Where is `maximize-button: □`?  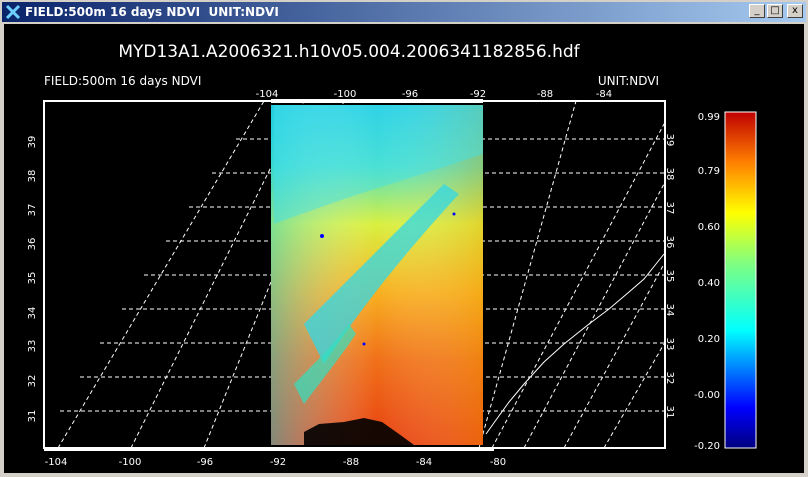
maximize-button: □ is located at coordinates (775, 11).